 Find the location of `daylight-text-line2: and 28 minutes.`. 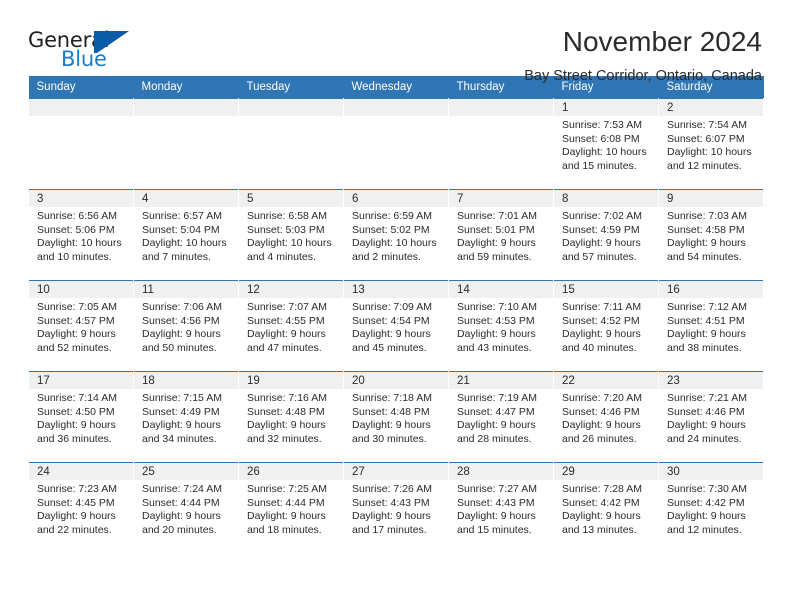

daylight-text-line2: and 28 minutes. is located at coordinates (494, 438).